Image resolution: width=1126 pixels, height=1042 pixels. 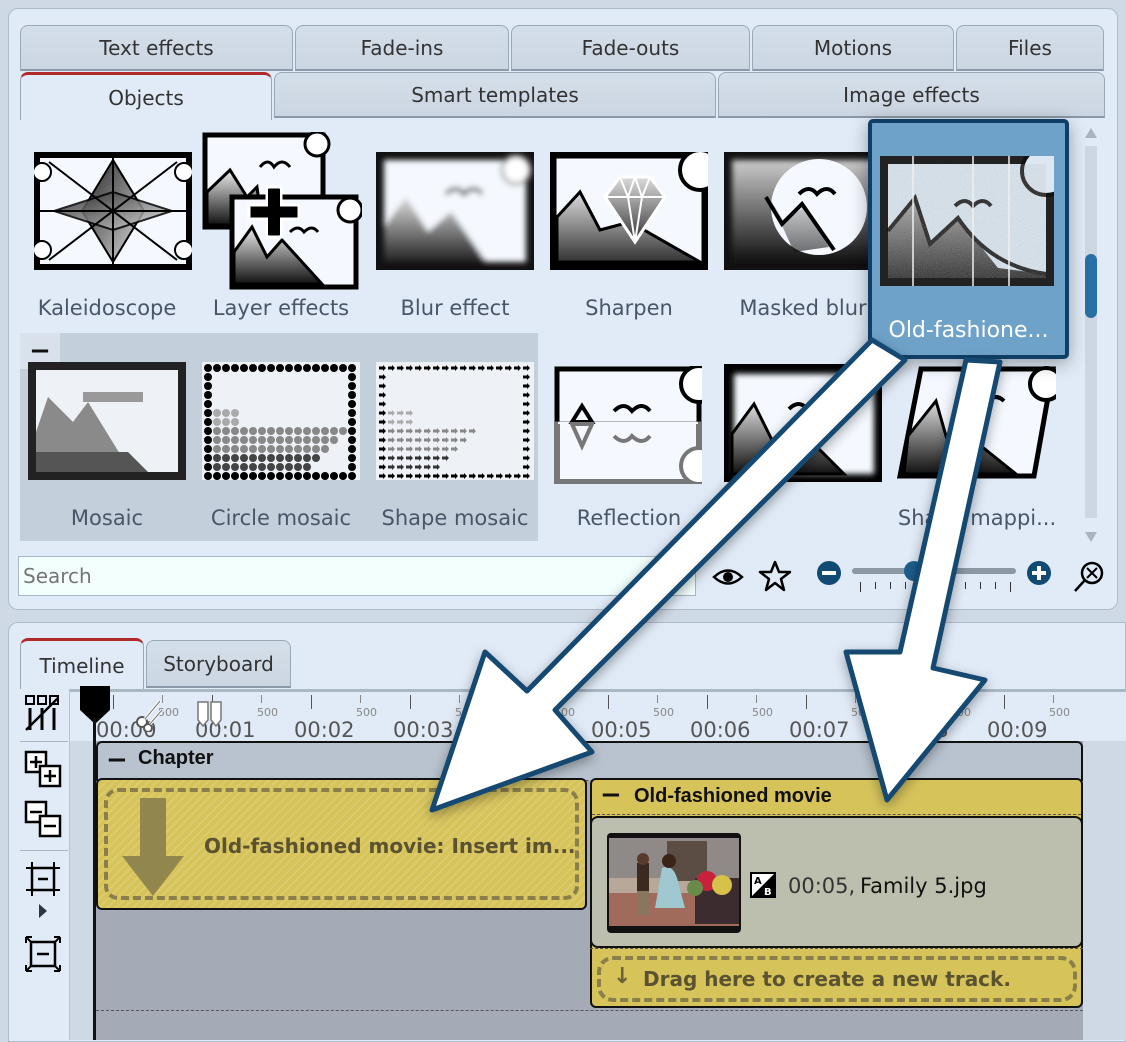 I want to click on scroll-down-arrow-icon, so click(x=1091, y=537).